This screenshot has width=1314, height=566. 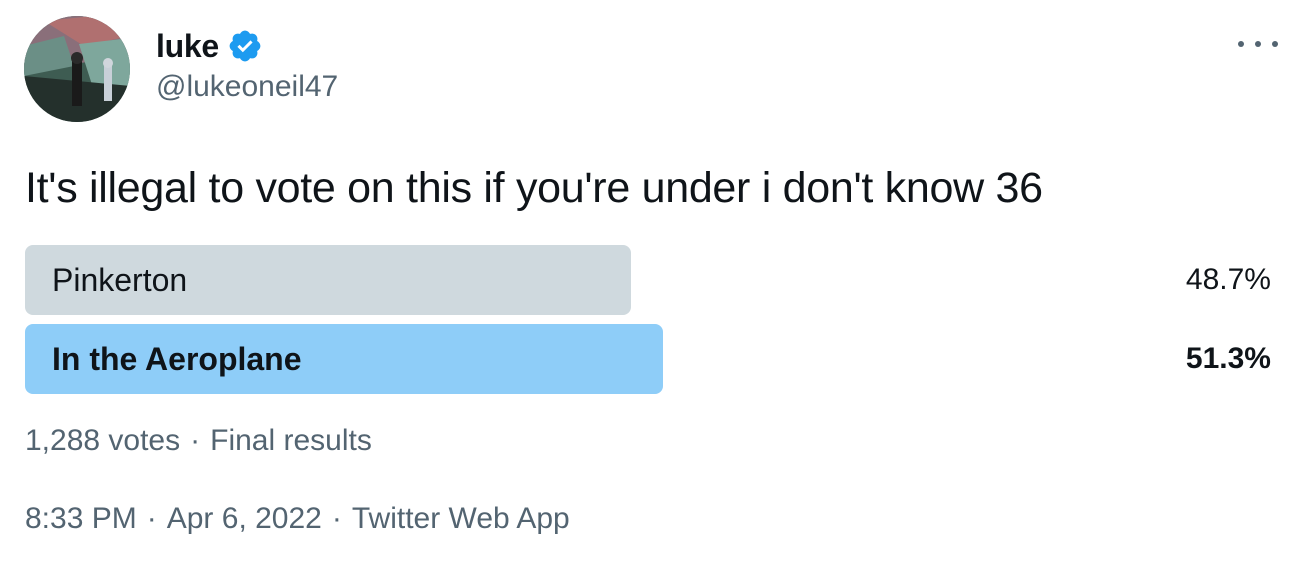 I want to click on display-name: luke, so click(x=187, y=46).